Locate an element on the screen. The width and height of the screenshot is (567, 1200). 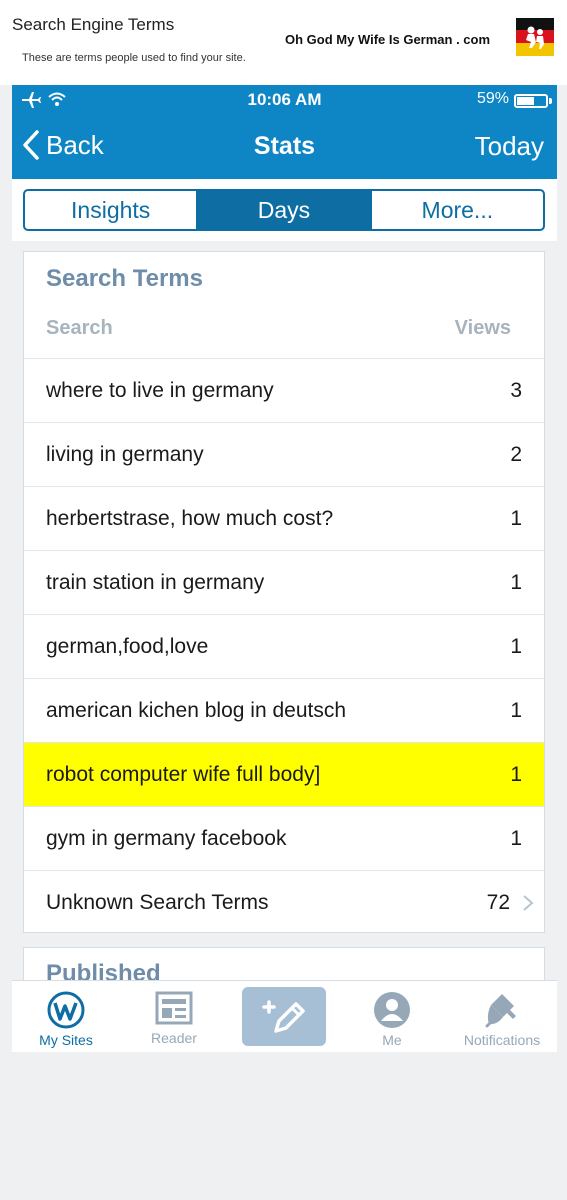
tab-label: My Sites is located at coordinates (66, 1040).